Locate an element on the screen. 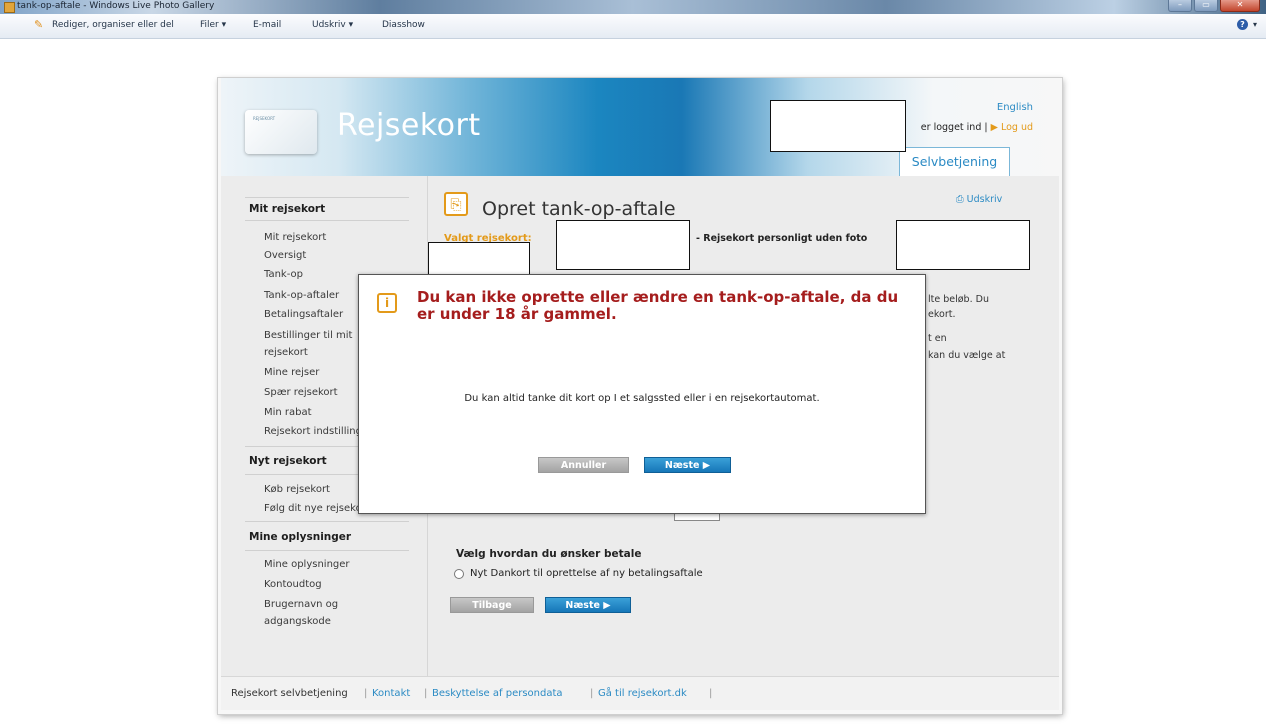 Image resolution: width=1266 pixels, height=724 pixels. redacted-card-number is located at coordinates (623, 245).